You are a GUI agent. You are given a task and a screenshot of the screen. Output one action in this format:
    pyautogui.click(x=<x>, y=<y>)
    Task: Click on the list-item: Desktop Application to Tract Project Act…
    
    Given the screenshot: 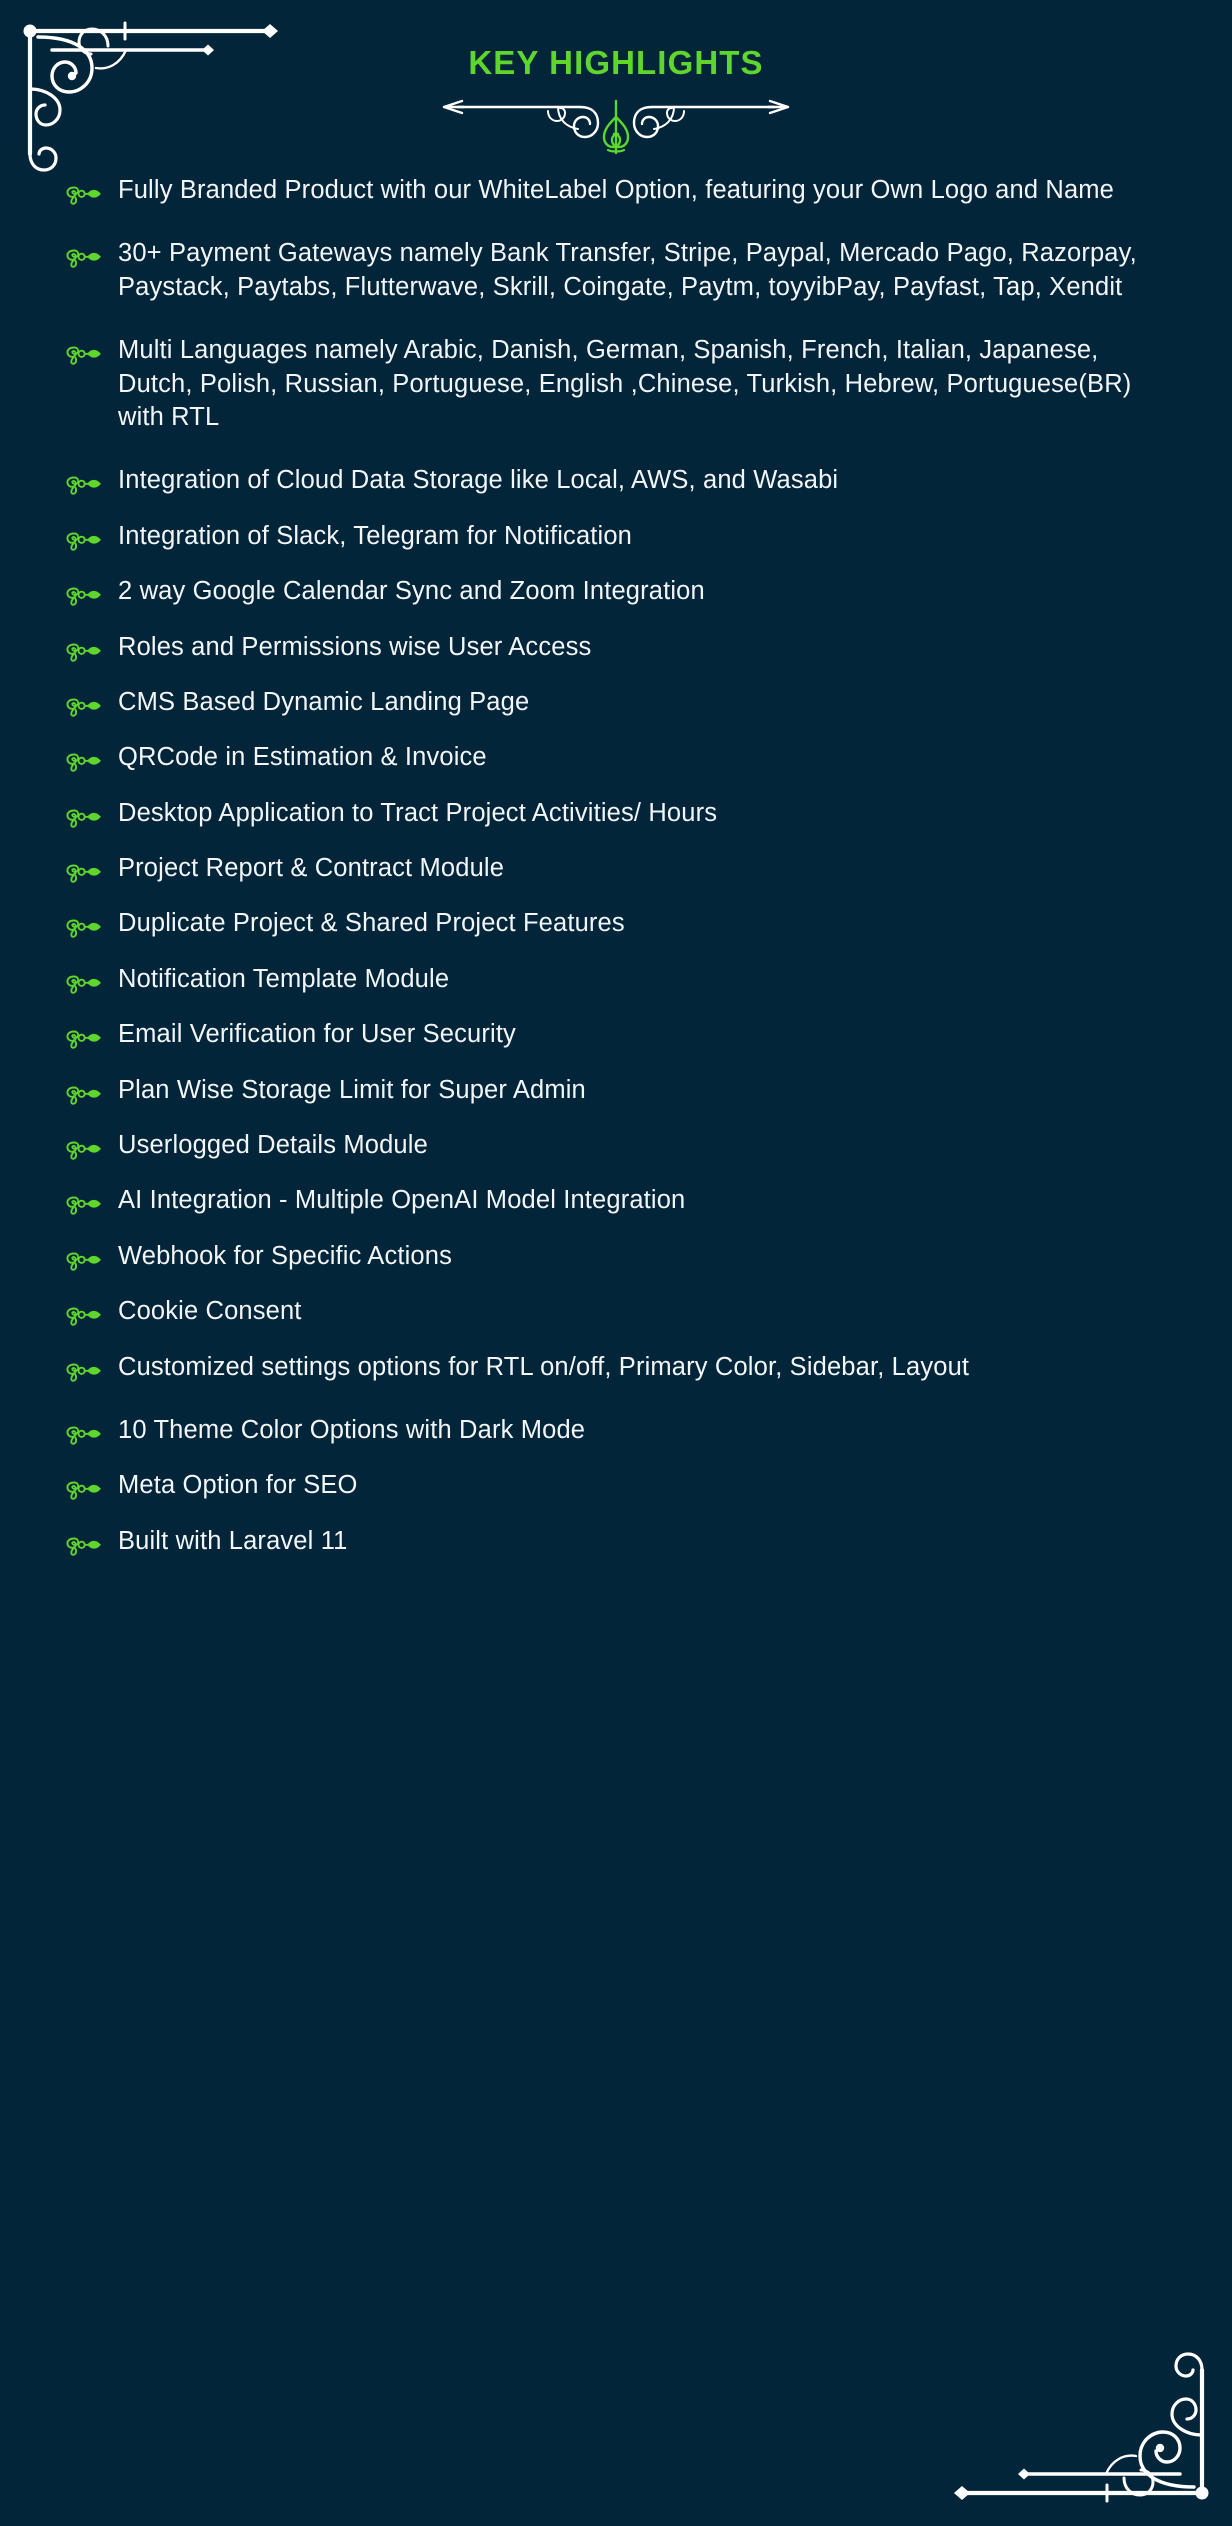 What is the action you would take?
    pyautogui.click(x=626, y=813)
    